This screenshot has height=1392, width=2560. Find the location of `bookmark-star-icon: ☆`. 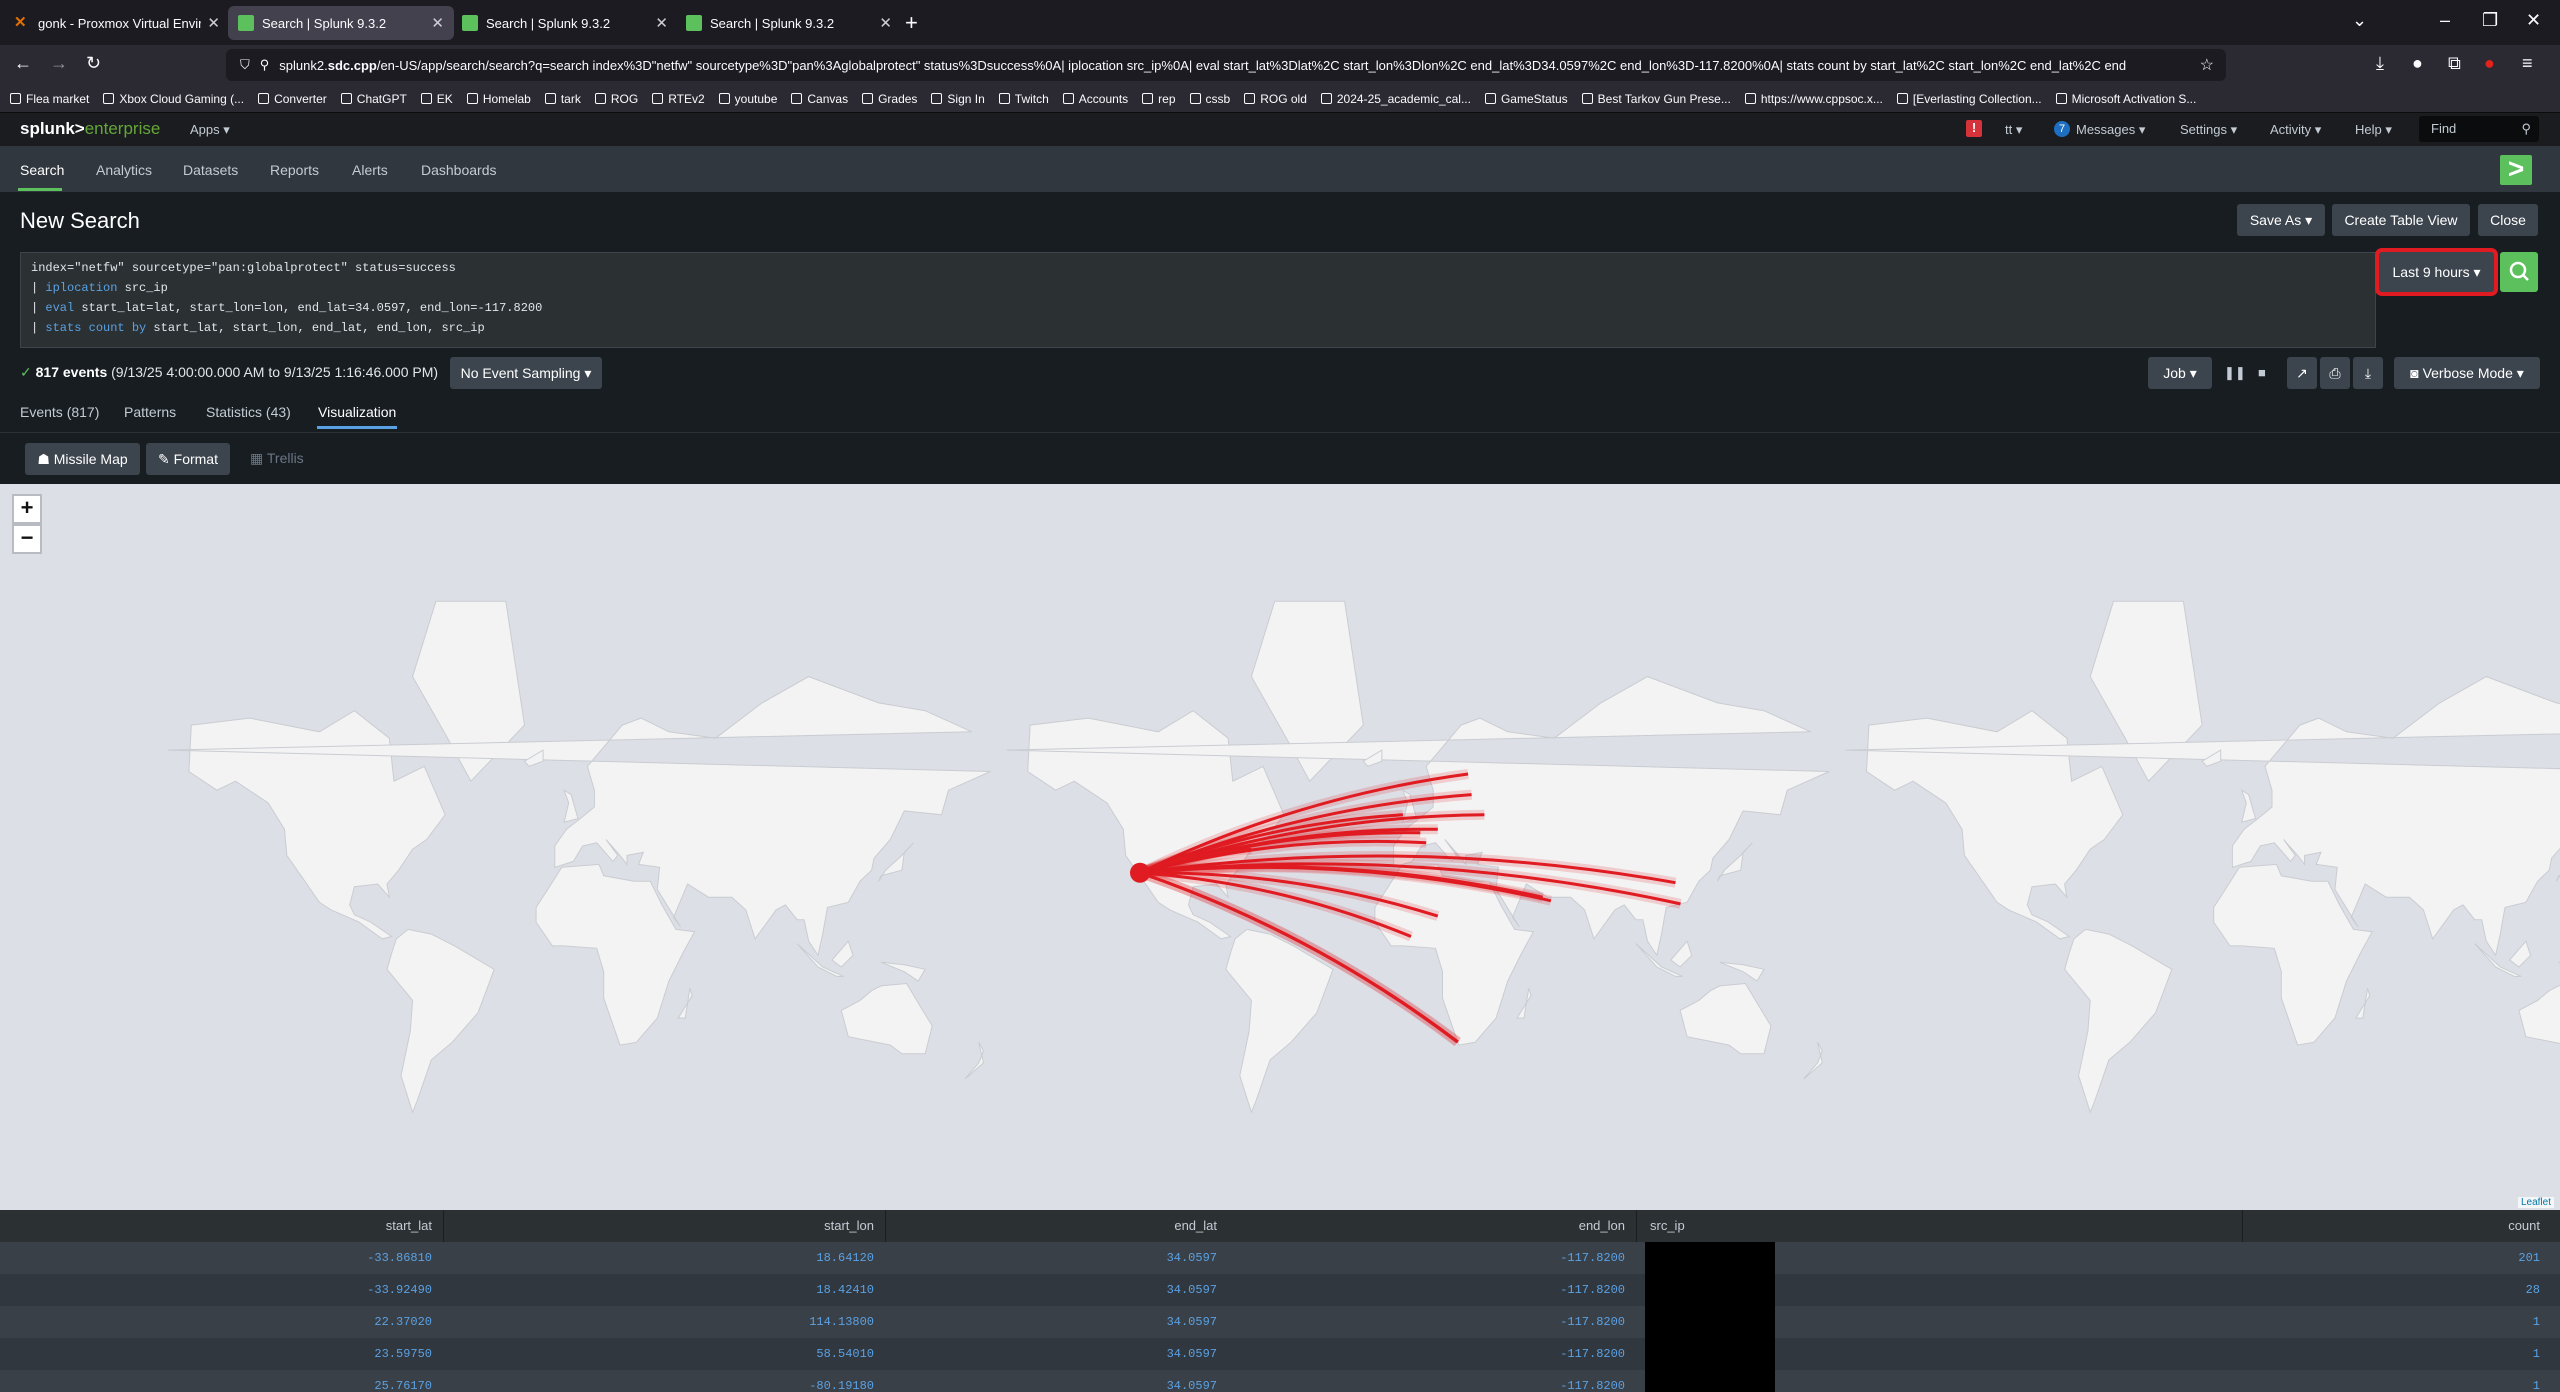

bookmark-star-icon: ☆ is located at coordinates (2207, 65).